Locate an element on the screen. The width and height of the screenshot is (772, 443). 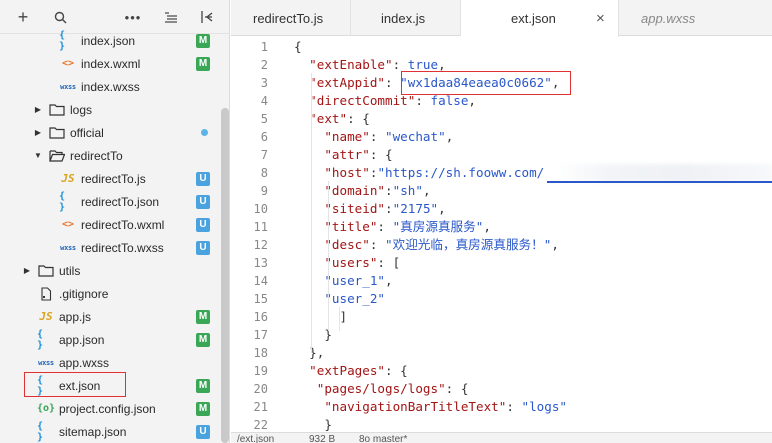
sidebar-scrollbar is located at coordinates (225, 275).